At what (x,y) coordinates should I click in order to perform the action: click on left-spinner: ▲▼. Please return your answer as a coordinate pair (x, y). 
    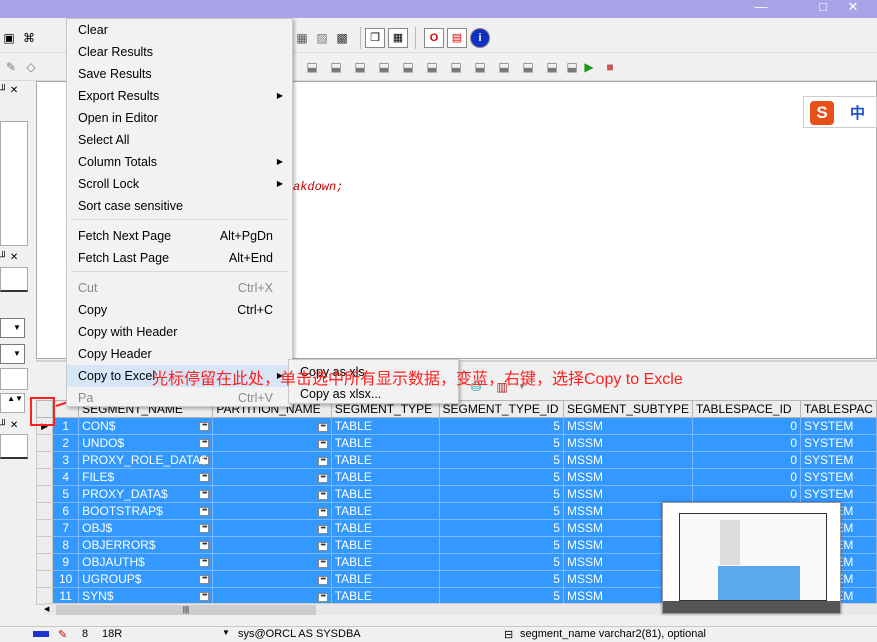
    Looking at the image, I should click on (12, 403).